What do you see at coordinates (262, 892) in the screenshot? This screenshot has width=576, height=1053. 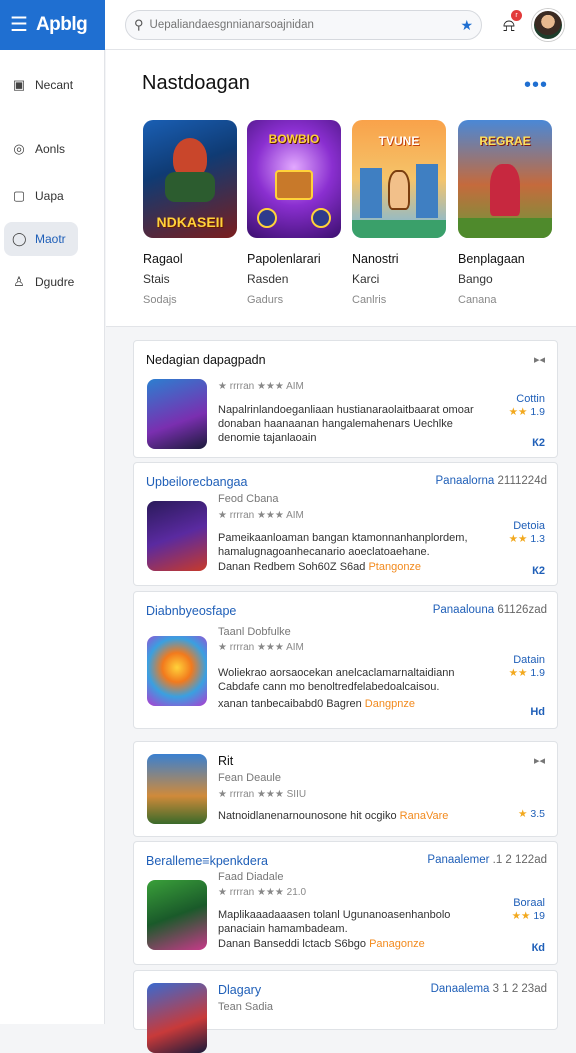 I see `card-rating: ★ rrrran ★★★ 21.0` at bounding box center [262, 892].